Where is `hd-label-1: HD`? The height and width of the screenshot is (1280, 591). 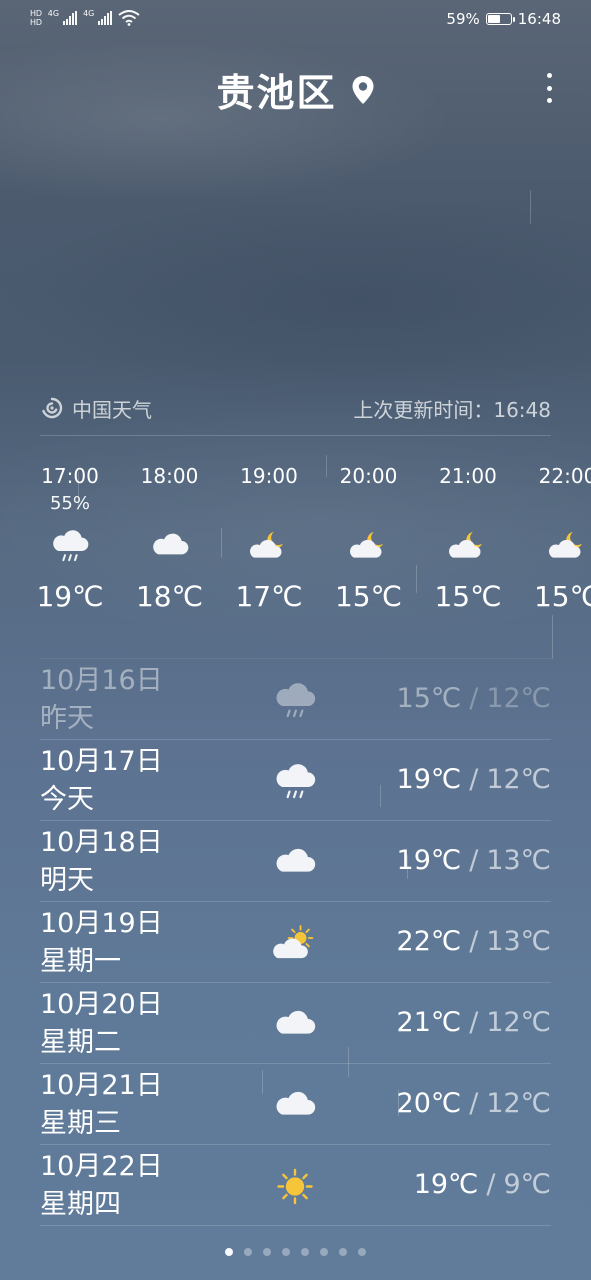
hd-label-1: HD is located at coordinates (36, 13).